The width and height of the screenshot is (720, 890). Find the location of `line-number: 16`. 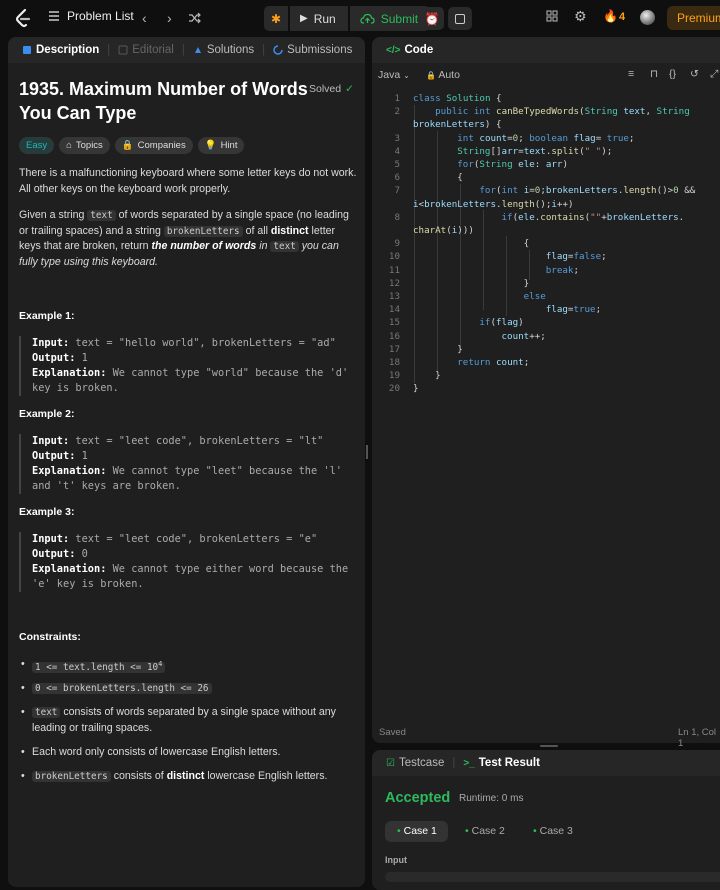

line-number: 16 is located at coordinates (394, 336).